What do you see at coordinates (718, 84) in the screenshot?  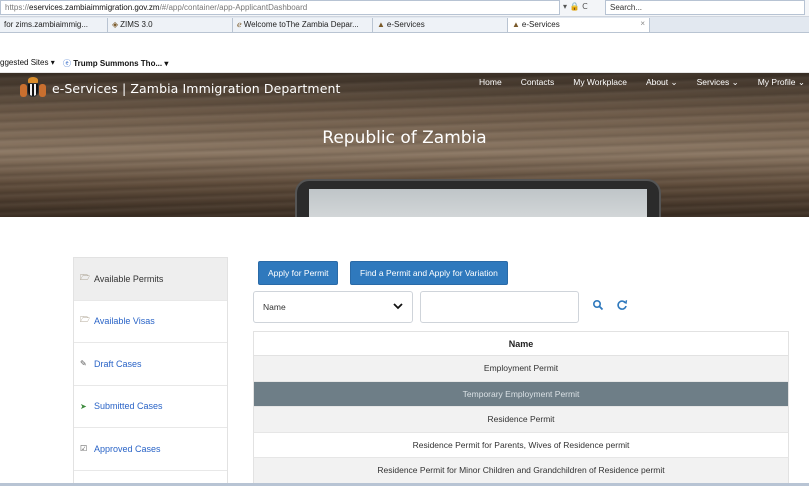 I see `nav-services: Services ⌄` at bounding box center [718, 84].